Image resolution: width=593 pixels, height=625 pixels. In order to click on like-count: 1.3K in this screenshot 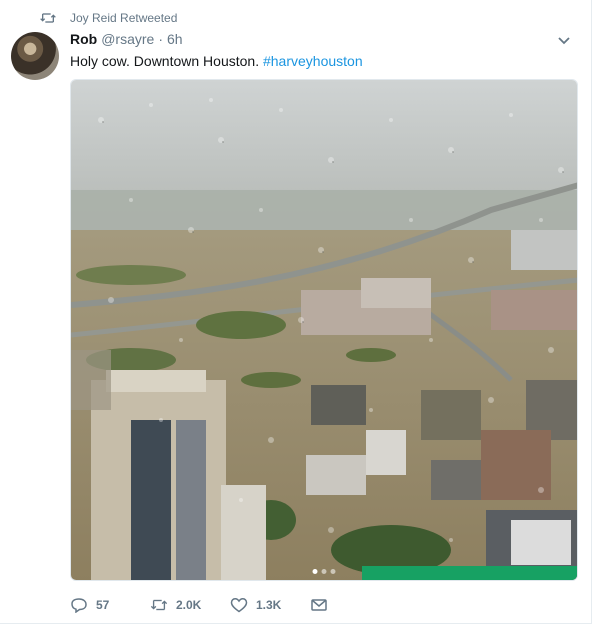, I will do `click(269, 605)`.